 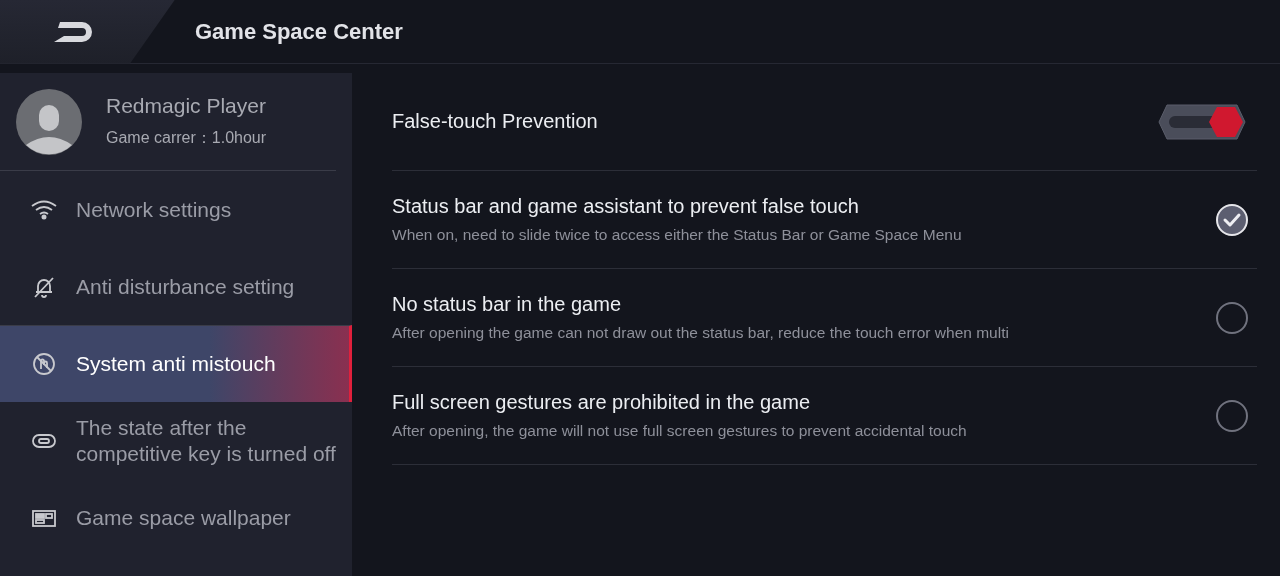 What do you see at coordinates (495, 121) in the screenshot?
I see `setting-title: False-touch Prevention` at bounding box center [495, 121].